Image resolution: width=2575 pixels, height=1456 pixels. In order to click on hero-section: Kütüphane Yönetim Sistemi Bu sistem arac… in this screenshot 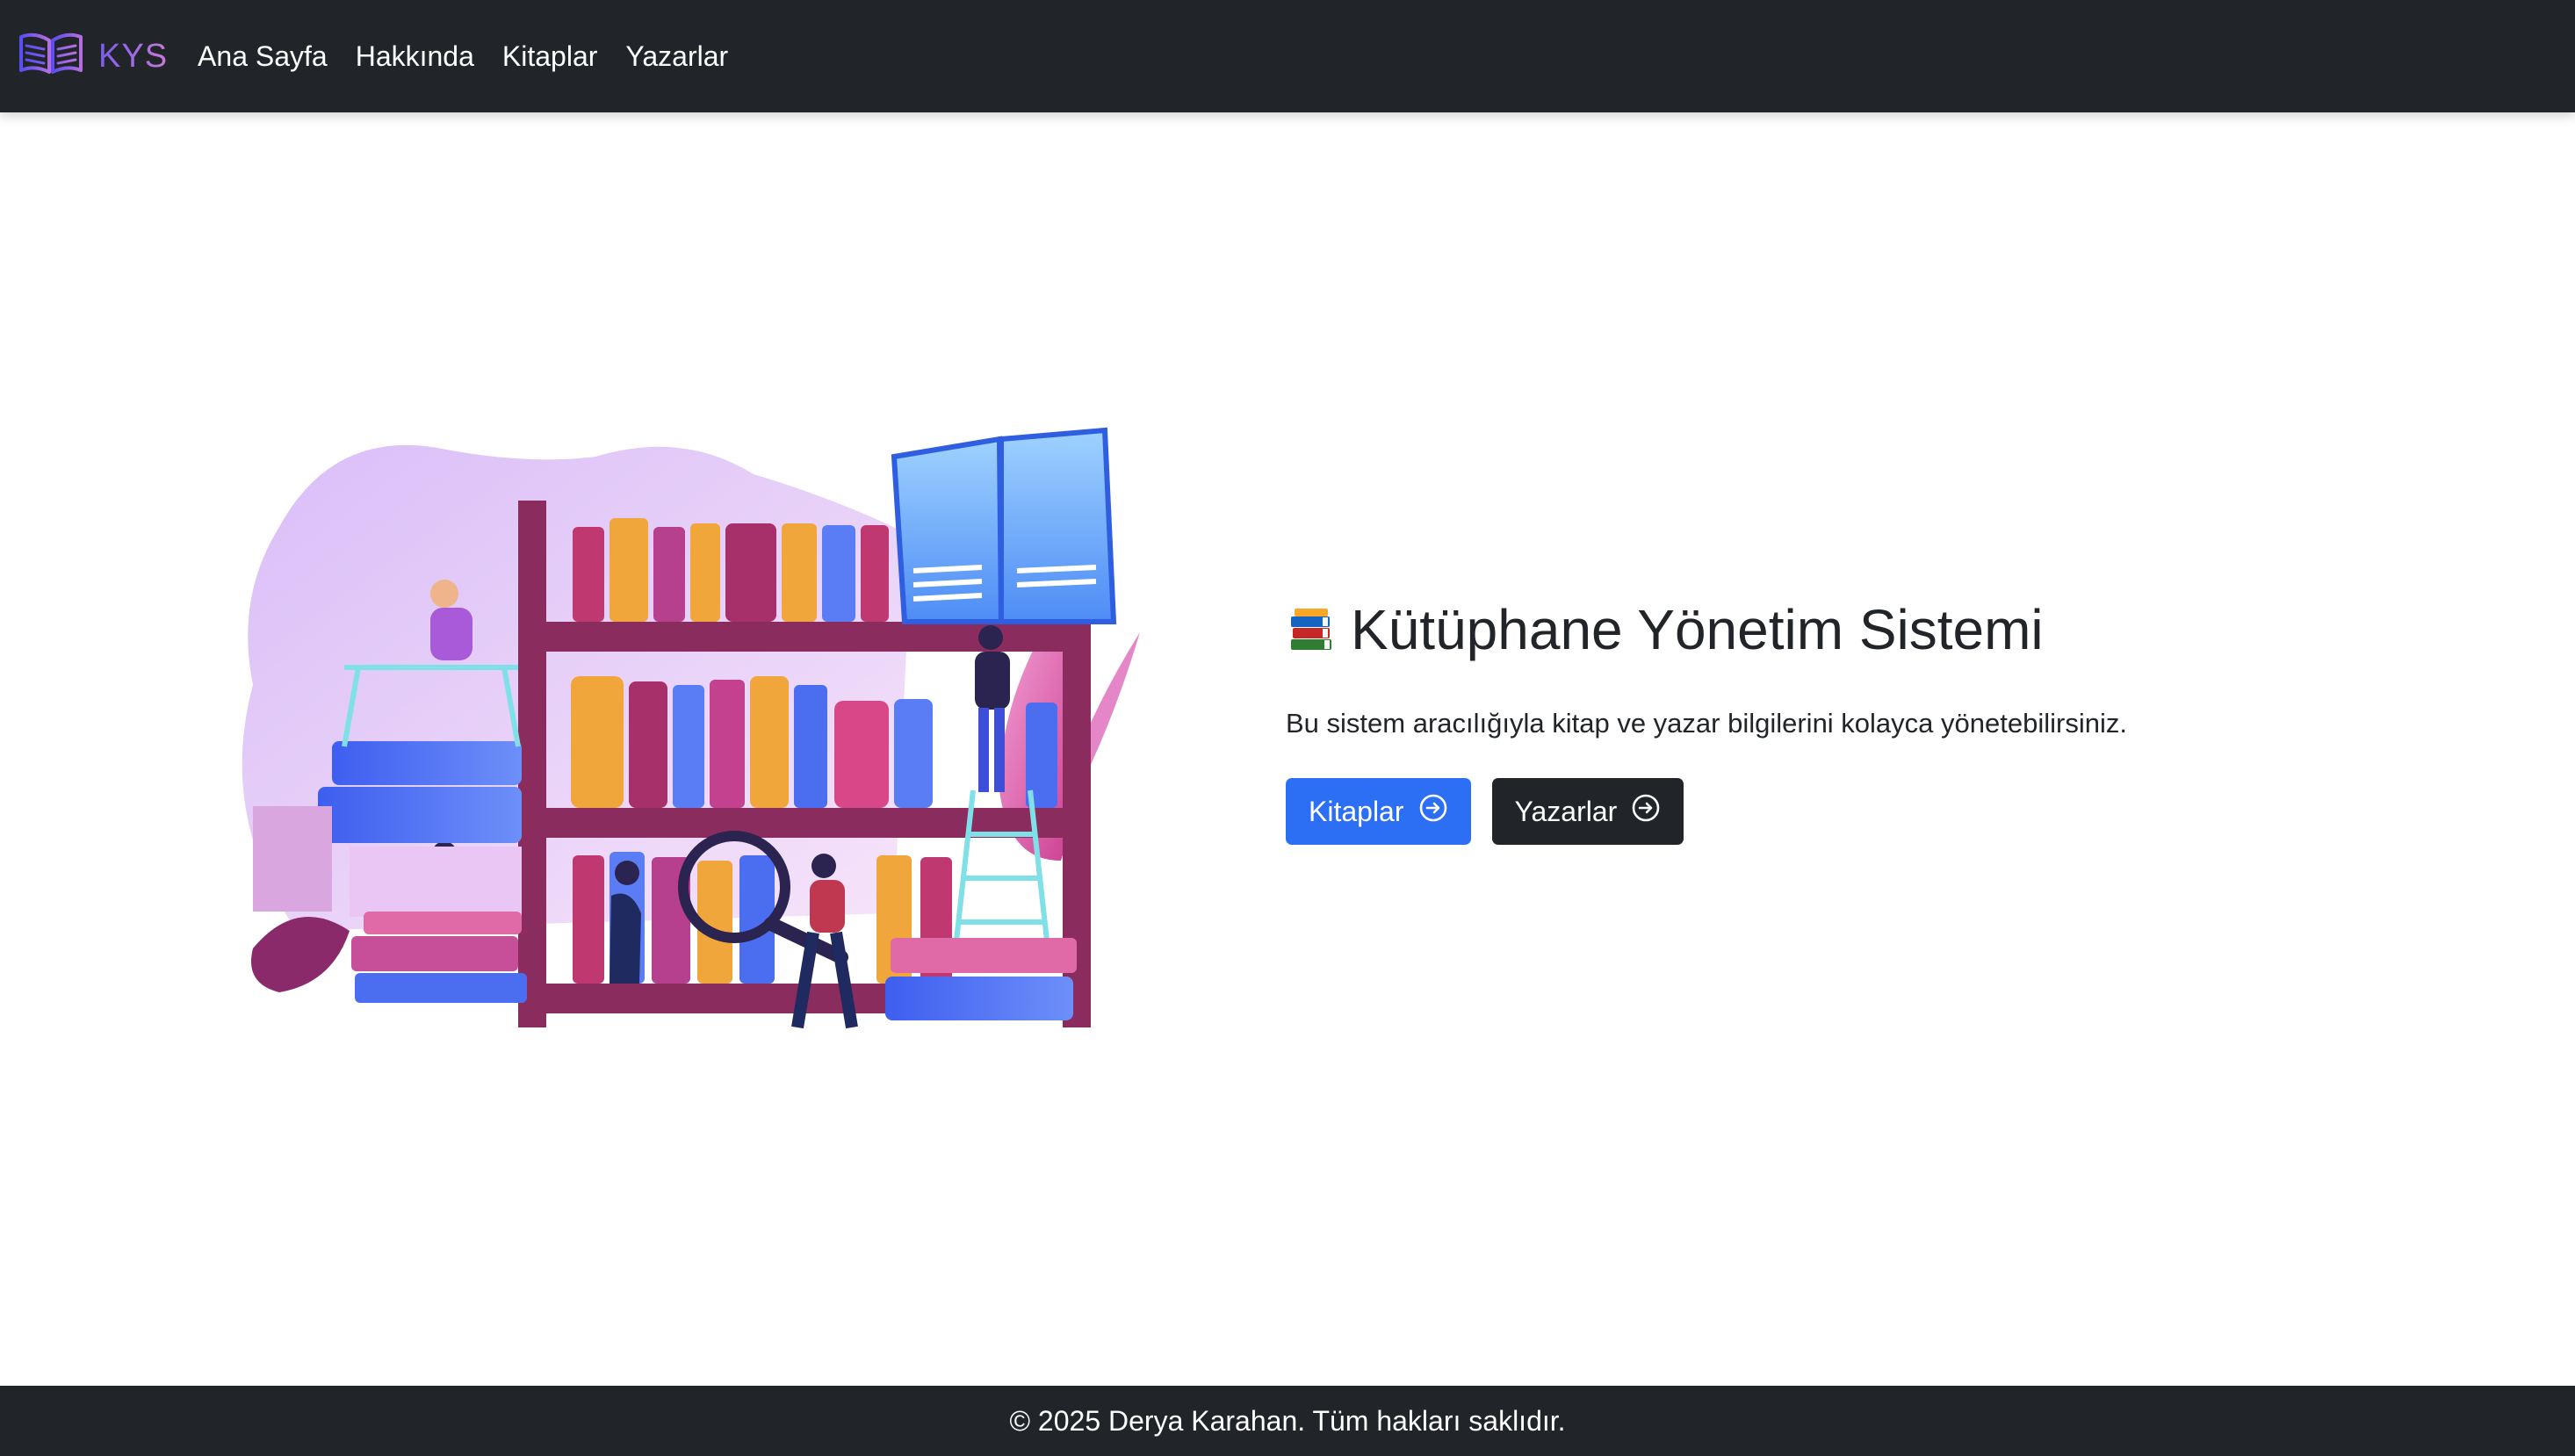, I will do `click(1857, 717)`.